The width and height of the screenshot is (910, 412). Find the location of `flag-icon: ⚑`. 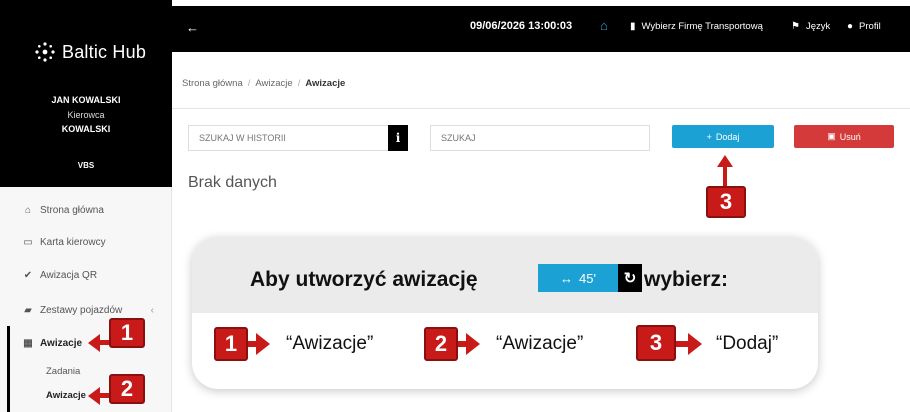

flag-icon: ⚑ is located at coordinates (795, 26).